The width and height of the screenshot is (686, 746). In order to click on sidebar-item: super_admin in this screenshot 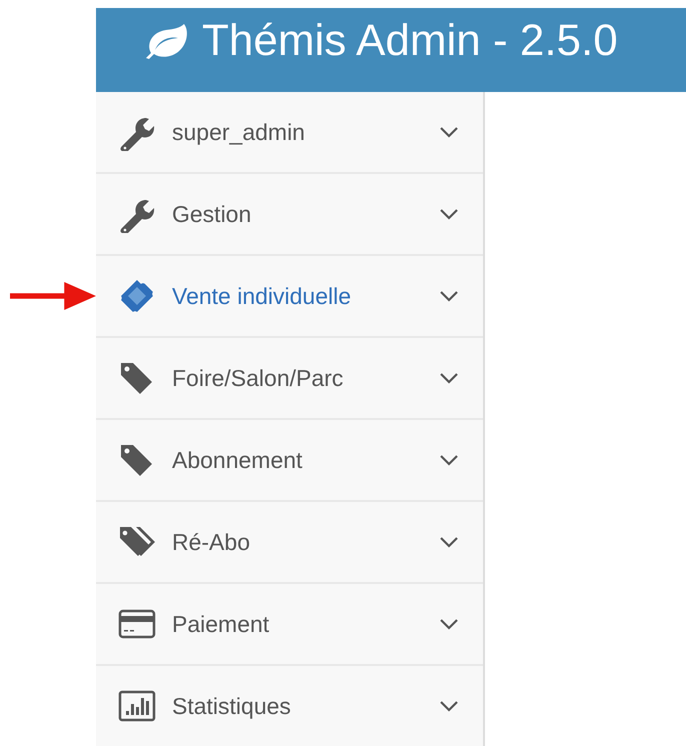, I will do `click(289, 133)`.